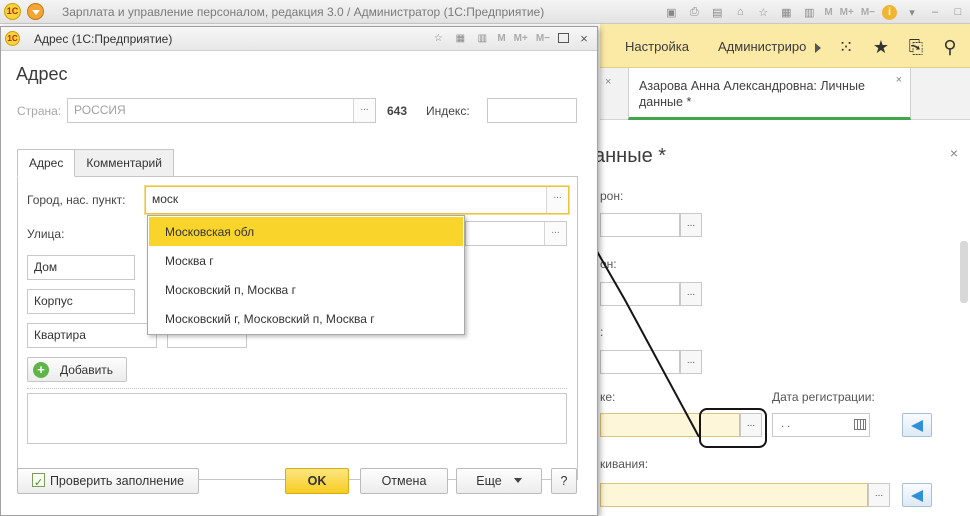 The width and height of the screenshot is (970, 516). Describe the element at coordinates (297, 388) in the screenshot. I see `divider` at that location.